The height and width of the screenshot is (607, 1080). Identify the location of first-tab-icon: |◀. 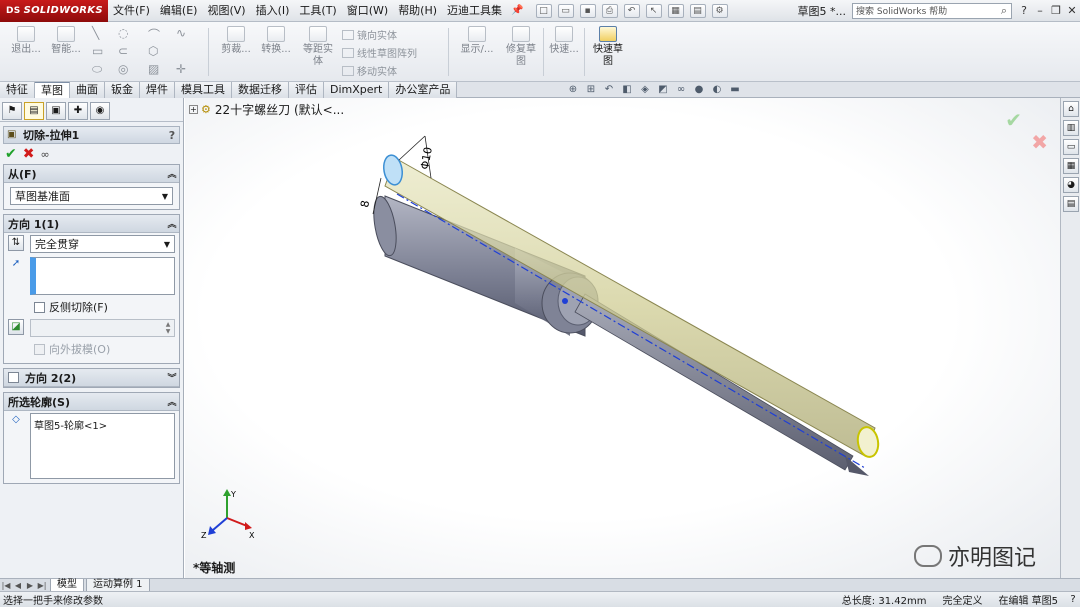
(6, 585).